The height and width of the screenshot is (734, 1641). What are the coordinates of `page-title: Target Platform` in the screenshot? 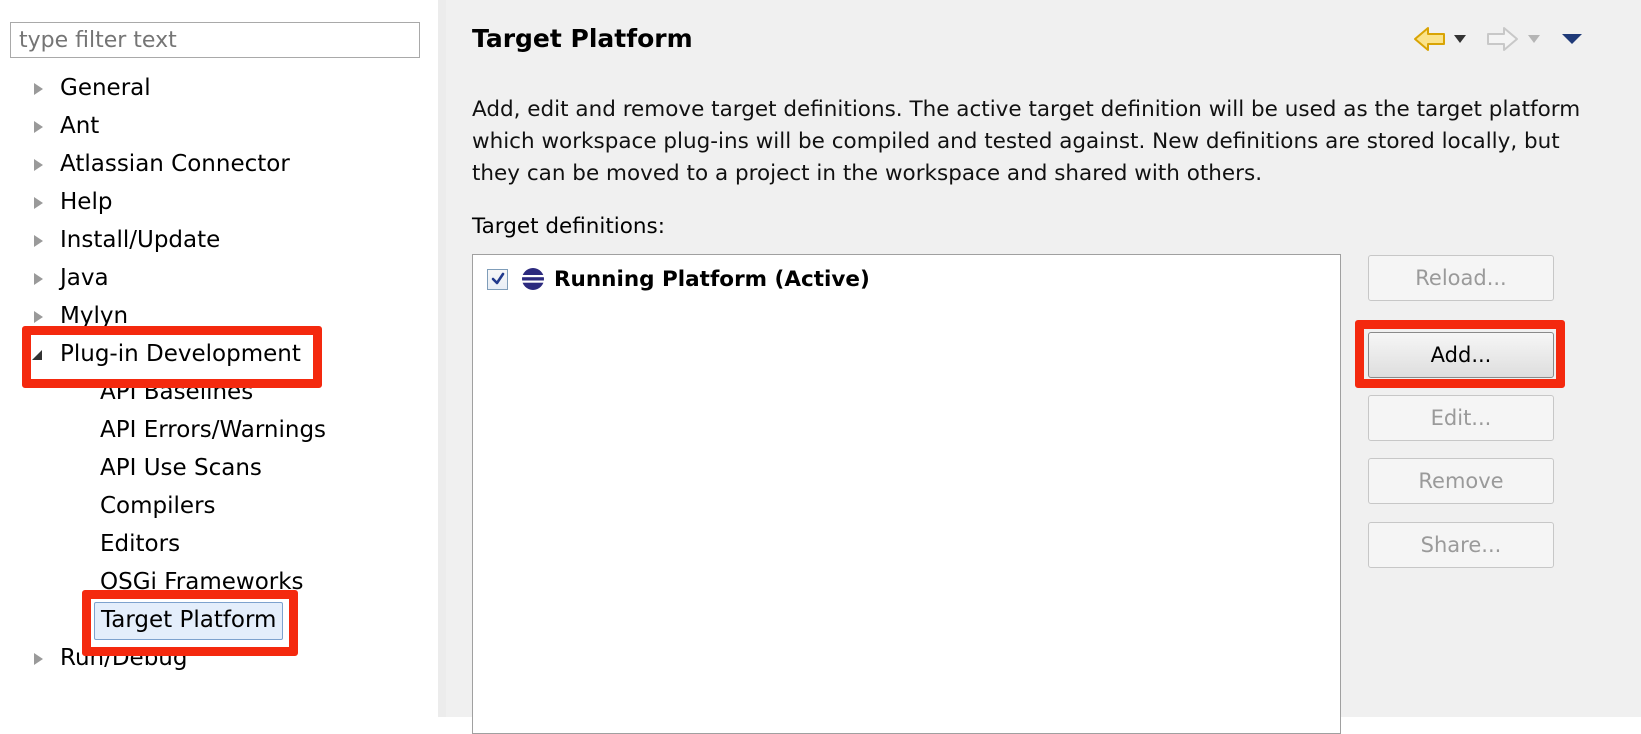 It's located at (582, 38).